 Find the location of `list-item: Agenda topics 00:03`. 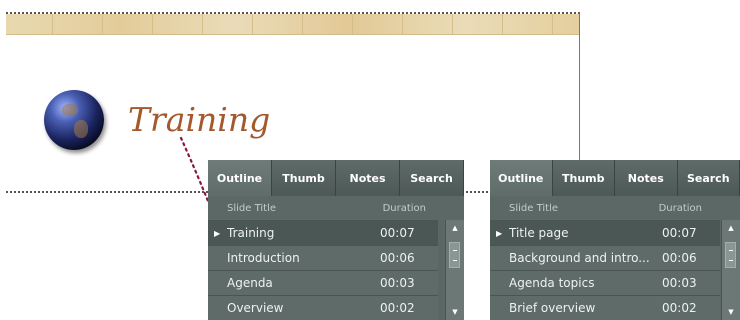

list-item: Agenda topics 00:03 is located at coordinates (605, 282).